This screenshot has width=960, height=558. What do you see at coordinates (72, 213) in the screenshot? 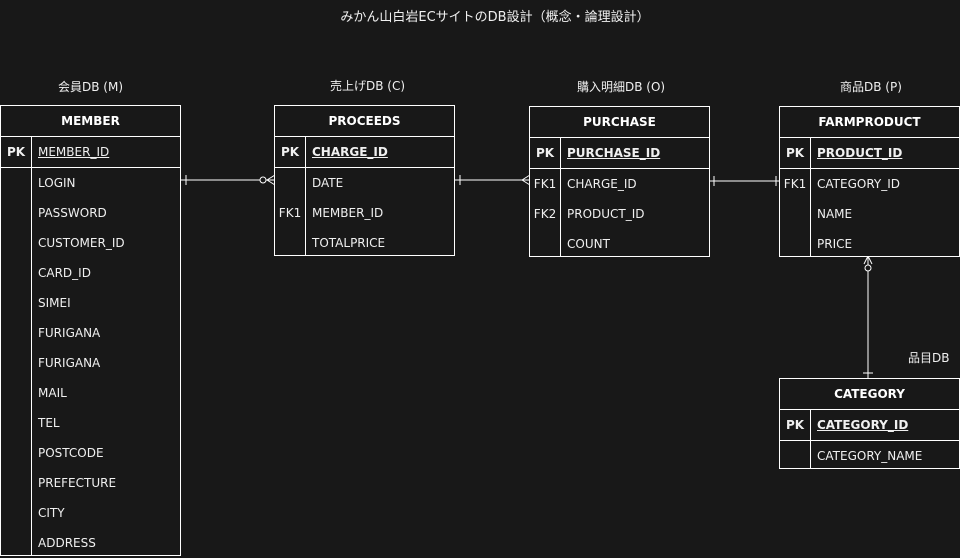
I see `field-name: PASSWORD` at bounding box center [72, 213].